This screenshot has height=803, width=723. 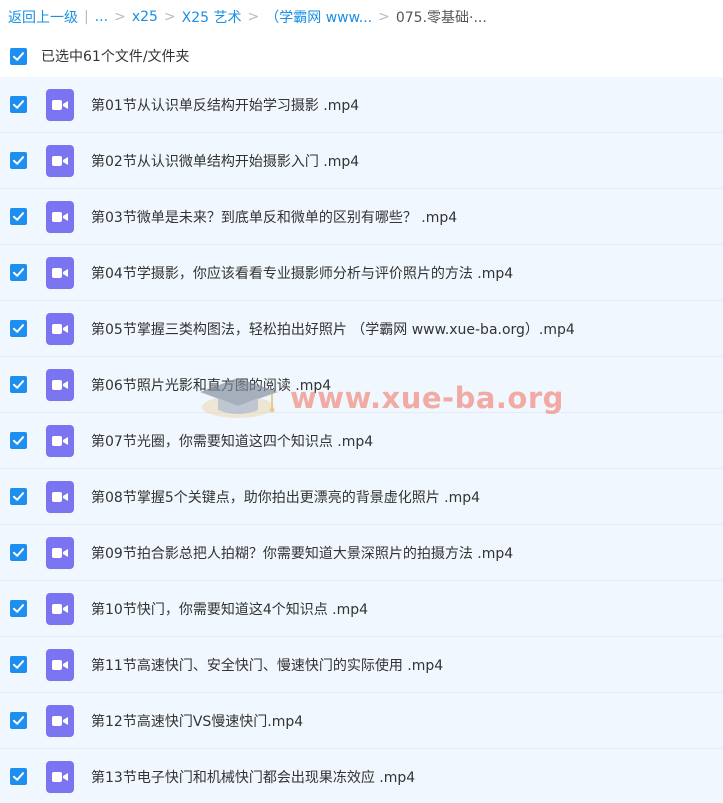 I want to click on file-row: 第09节拍合影总把人拍糊？你需要知道大景深照片的拍摄方法 .mp4, so click(x=361, y=553).